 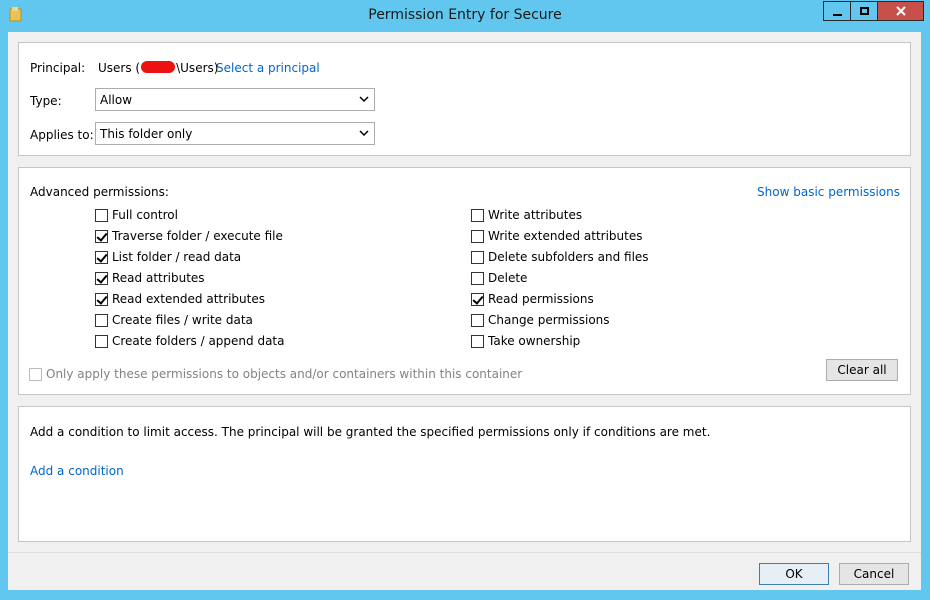 I want to click on permission-row: Traverse folder / execute file, so click(x=189, y=236).